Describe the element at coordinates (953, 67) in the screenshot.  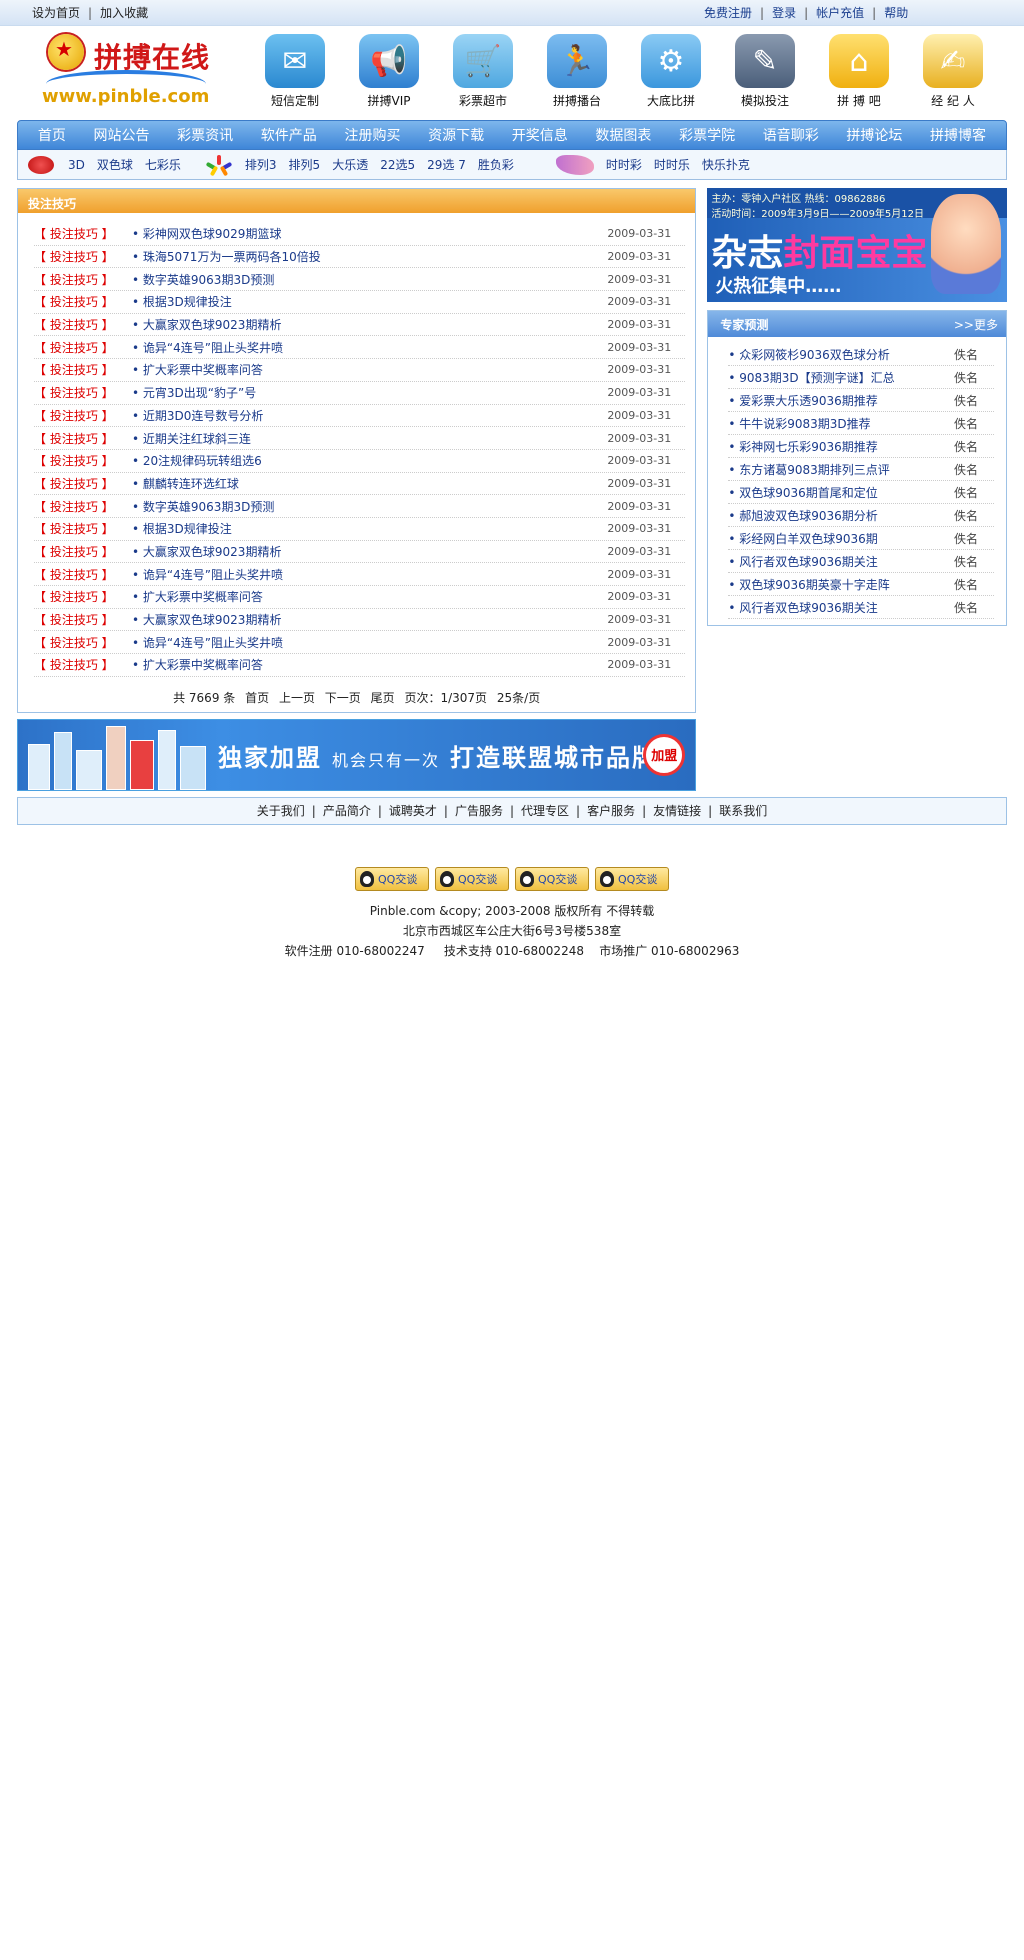
I see `feature-agent: ✍ 经 纪 人` at that location.